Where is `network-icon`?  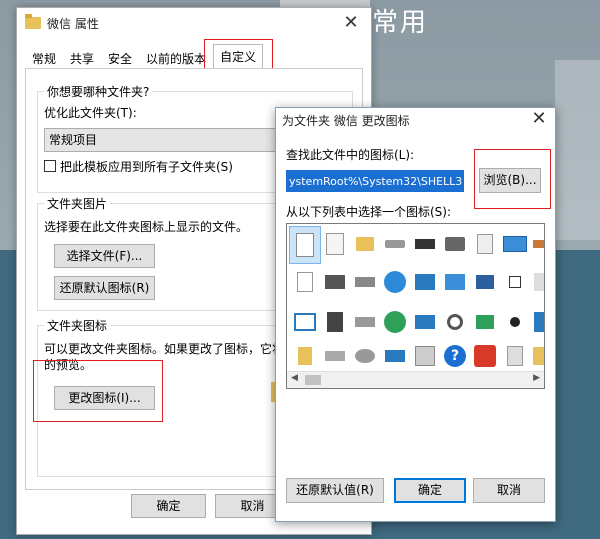
network-icon is located at coordinates (425, 282).